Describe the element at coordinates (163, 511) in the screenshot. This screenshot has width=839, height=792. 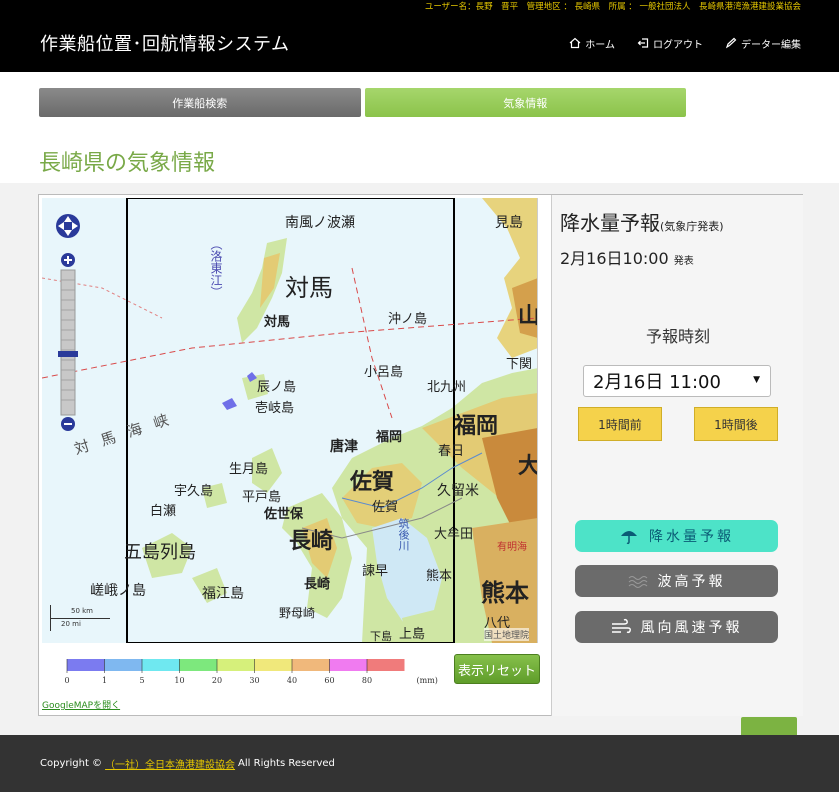
I see `map-label-shirase: 白瀬` at that location.